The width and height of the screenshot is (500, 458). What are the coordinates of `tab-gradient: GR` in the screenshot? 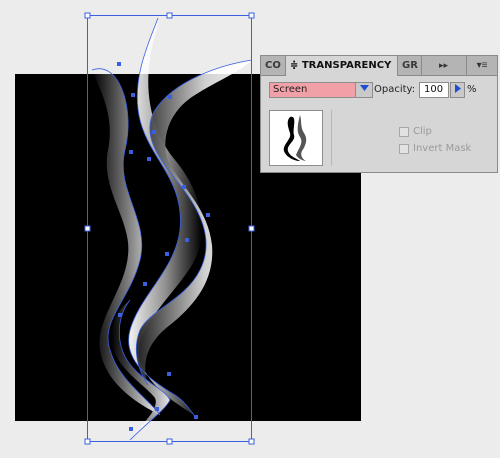 It's located at (410, 65).